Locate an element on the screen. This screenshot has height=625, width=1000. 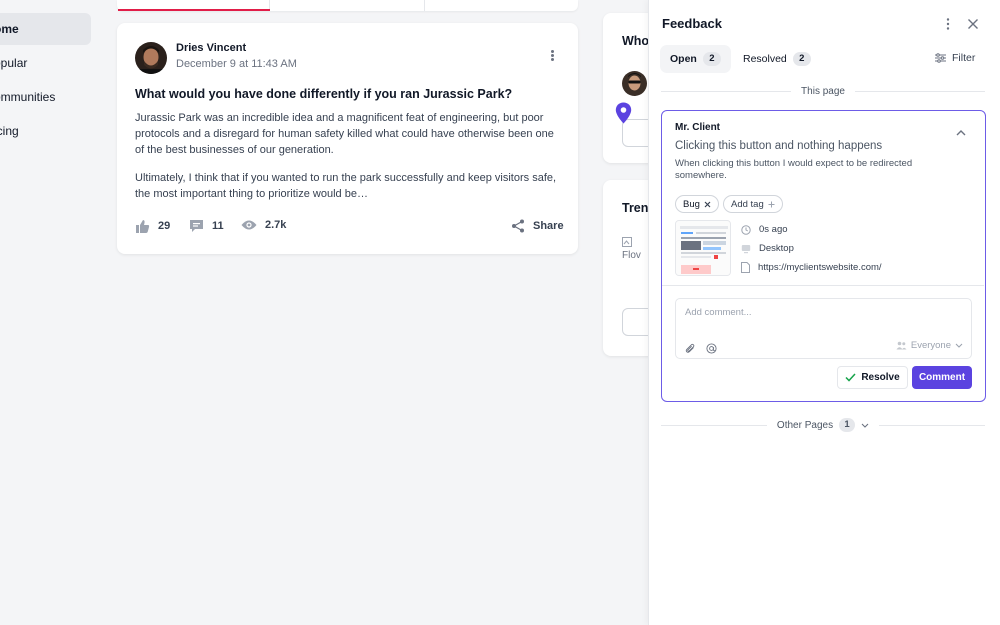
tab-divider is located at coordinates (424, 5).